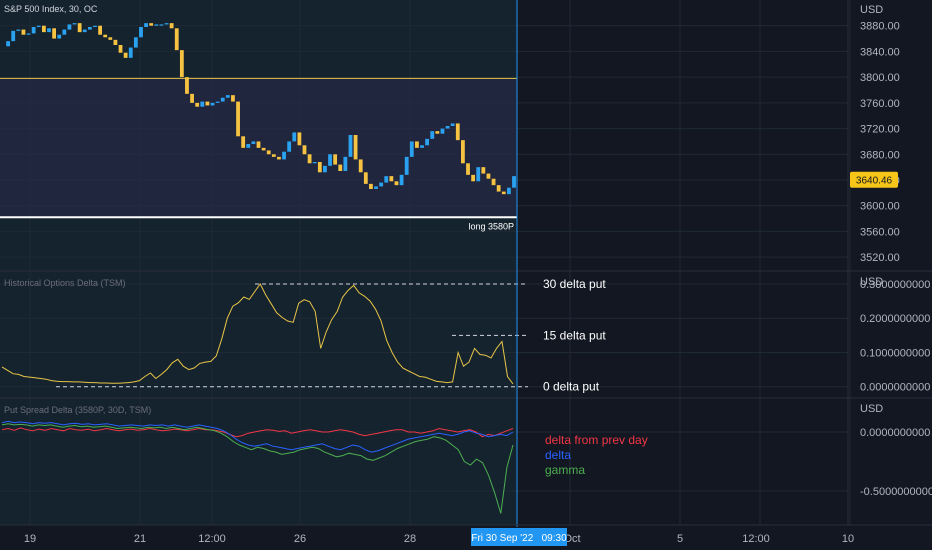  Describe the element at coordinates (895, 353) in the screenshot. I see `y-tick-label: 0.1000000000` at that location.